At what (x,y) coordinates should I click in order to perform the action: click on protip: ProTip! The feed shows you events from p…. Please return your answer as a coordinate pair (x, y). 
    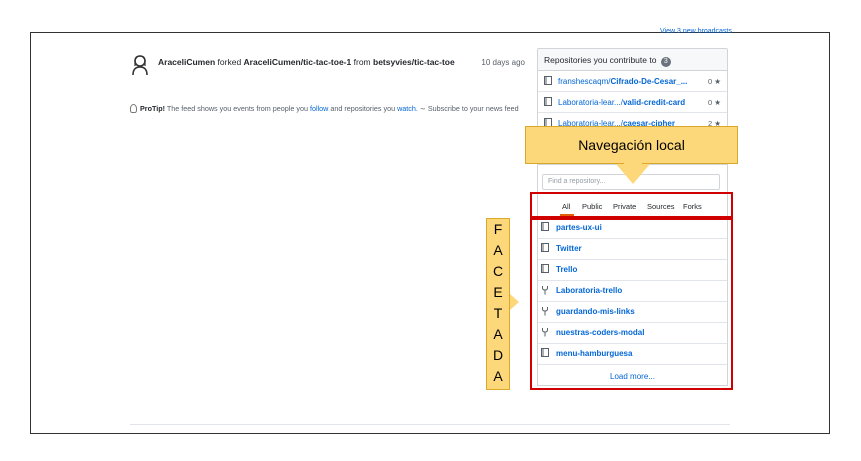
    Looking at the image, I should click on (324, 108).